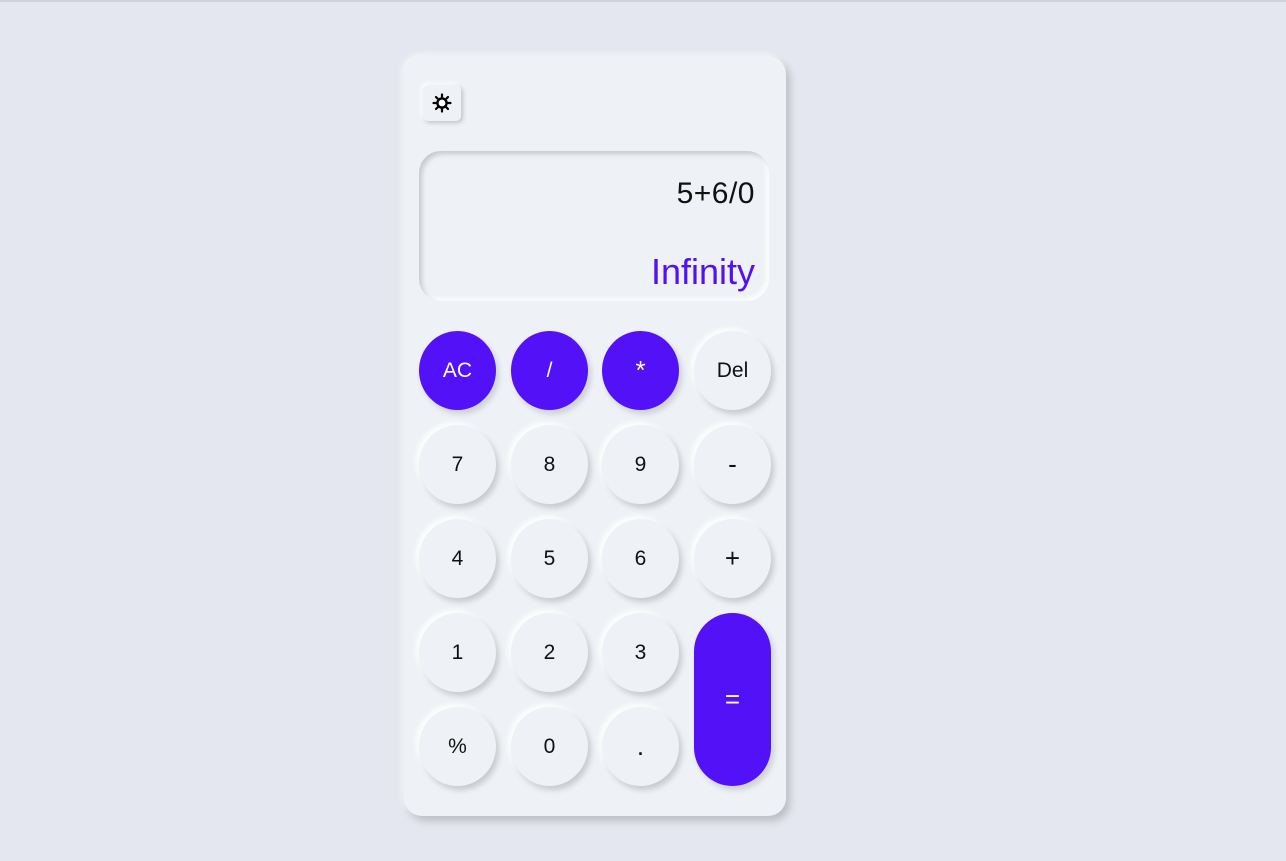  What do you see at coordinates (640, 558) in the screenshot?
I see `digit-6-button: 6` at bounding box center [640, 558].